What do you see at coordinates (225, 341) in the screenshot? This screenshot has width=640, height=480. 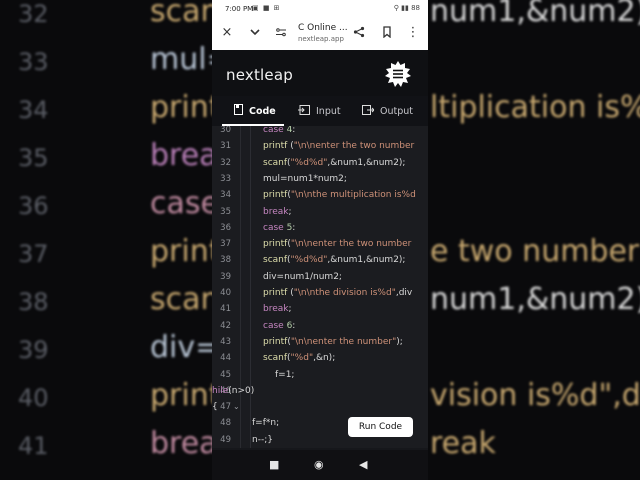 I see `line-number: 43` at bounding box center [225, 341].